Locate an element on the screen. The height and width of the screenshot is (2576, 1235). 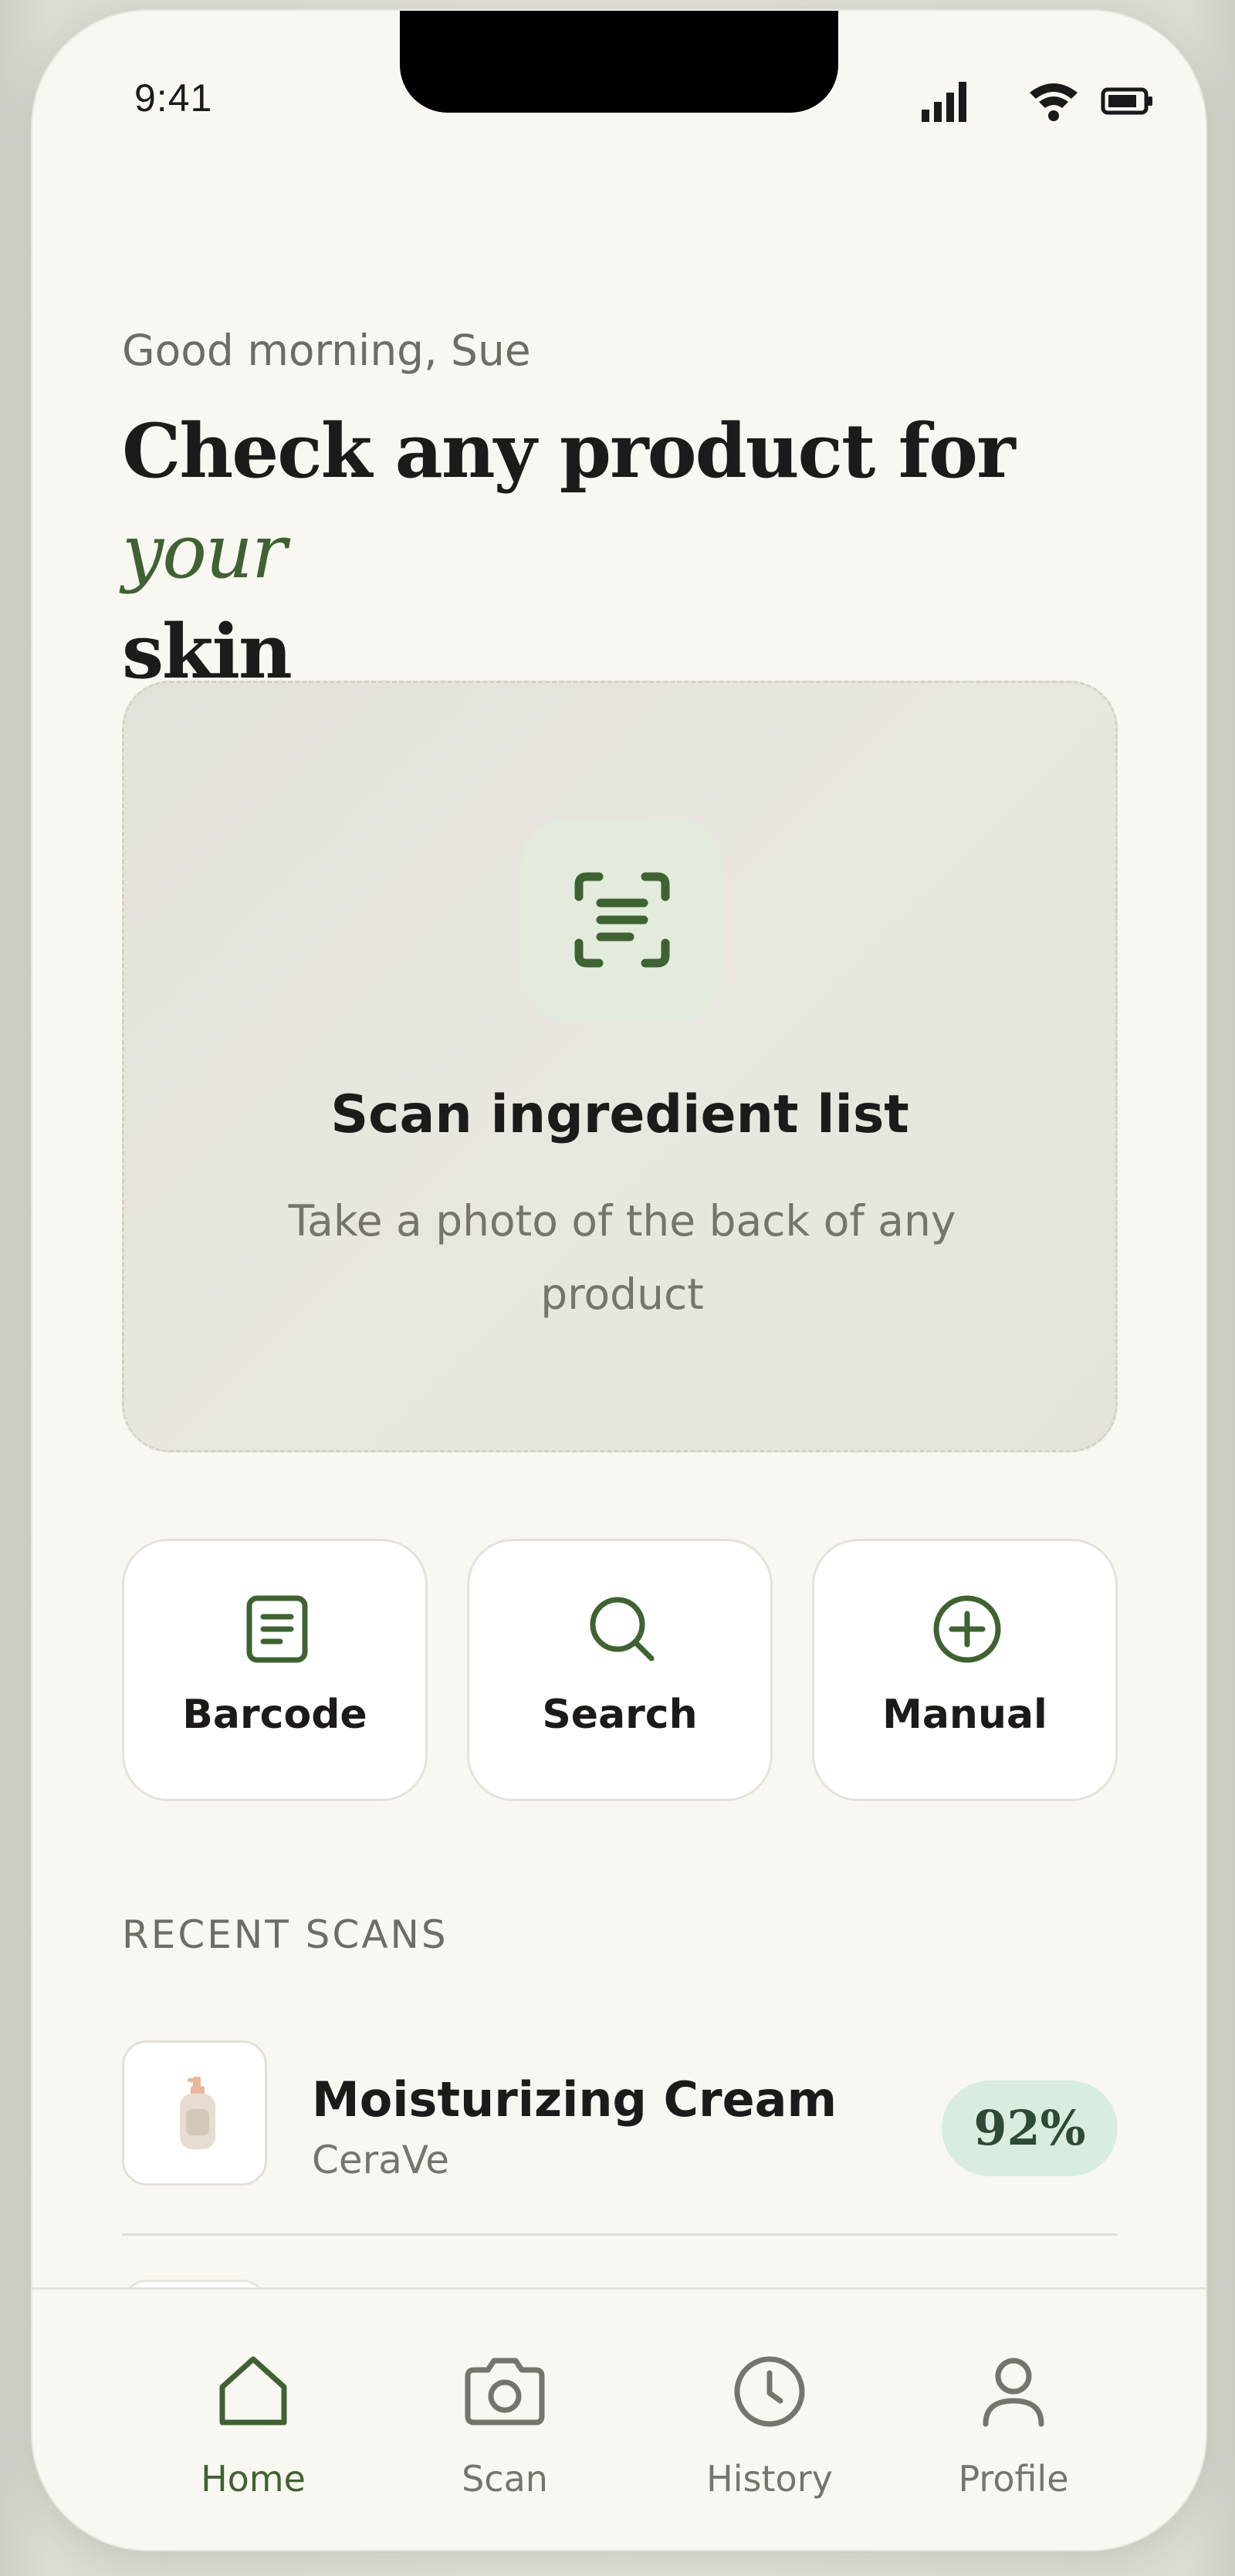
tab-profile: Profile is located at coordinates (1013, 2405).